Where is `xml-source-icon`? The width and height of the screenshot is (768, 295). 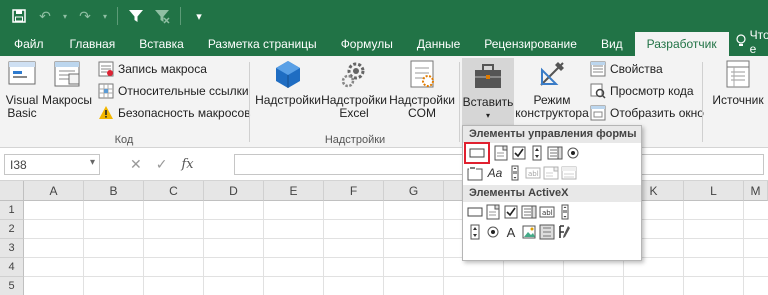 xml-source-icon is located at coordinates (738, 74).